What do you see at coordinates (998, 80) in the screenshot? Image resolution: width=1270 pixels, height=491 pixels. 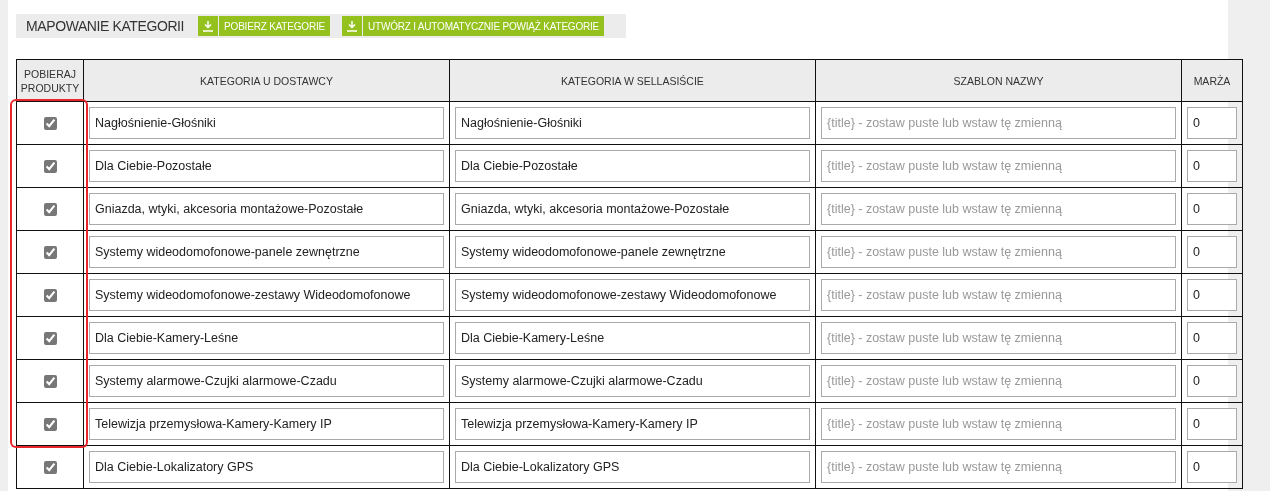 I see `column-header: SZABLON NAZWY` at bounding box center [998, 80].